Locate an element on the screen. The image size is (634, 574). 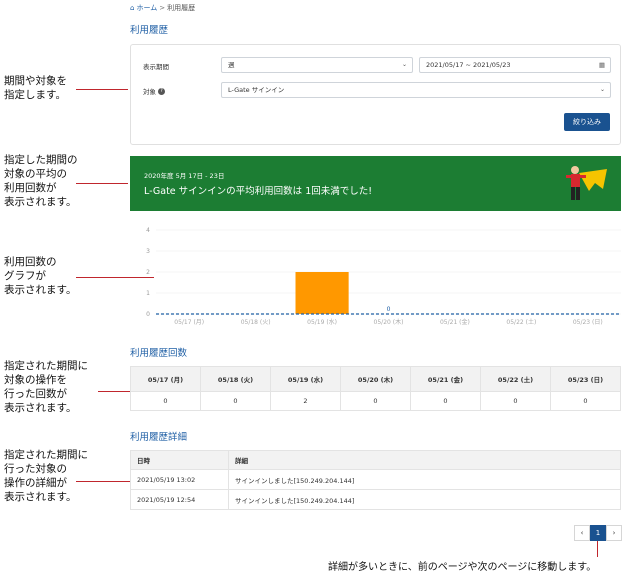
chart-x-tick-label: 05/20 (木) is located at coordinates (389, 322).